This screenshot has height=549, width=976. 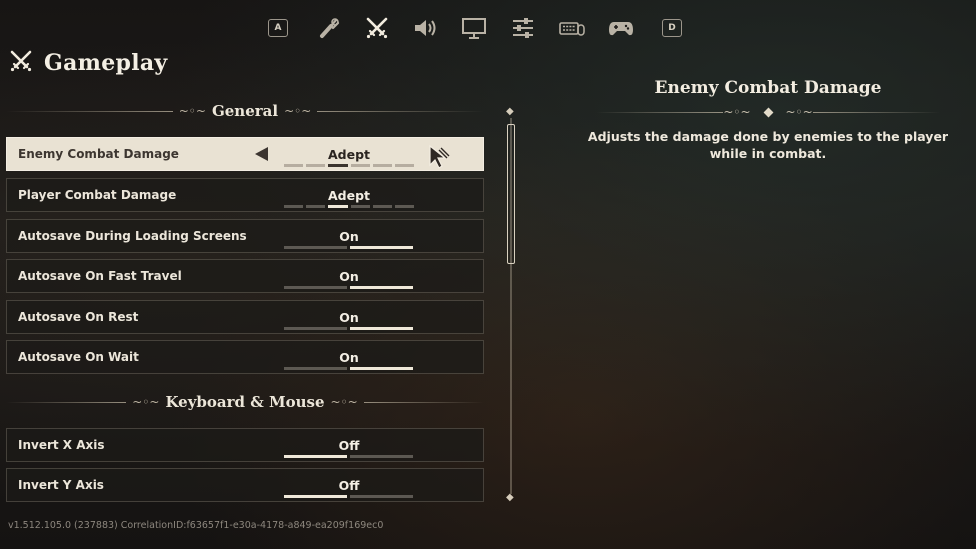 I want to click on diamond-icon, so click(x=768, y=112).